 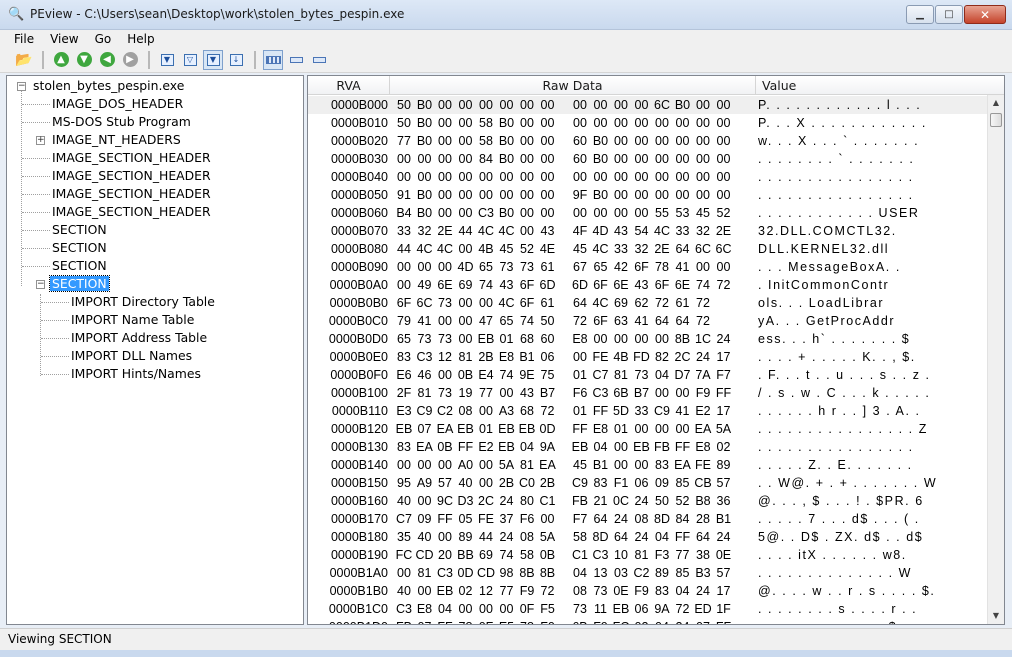 I want to click on value-cell: yA. . . GetProcAddr, so click(x=827, y=321).